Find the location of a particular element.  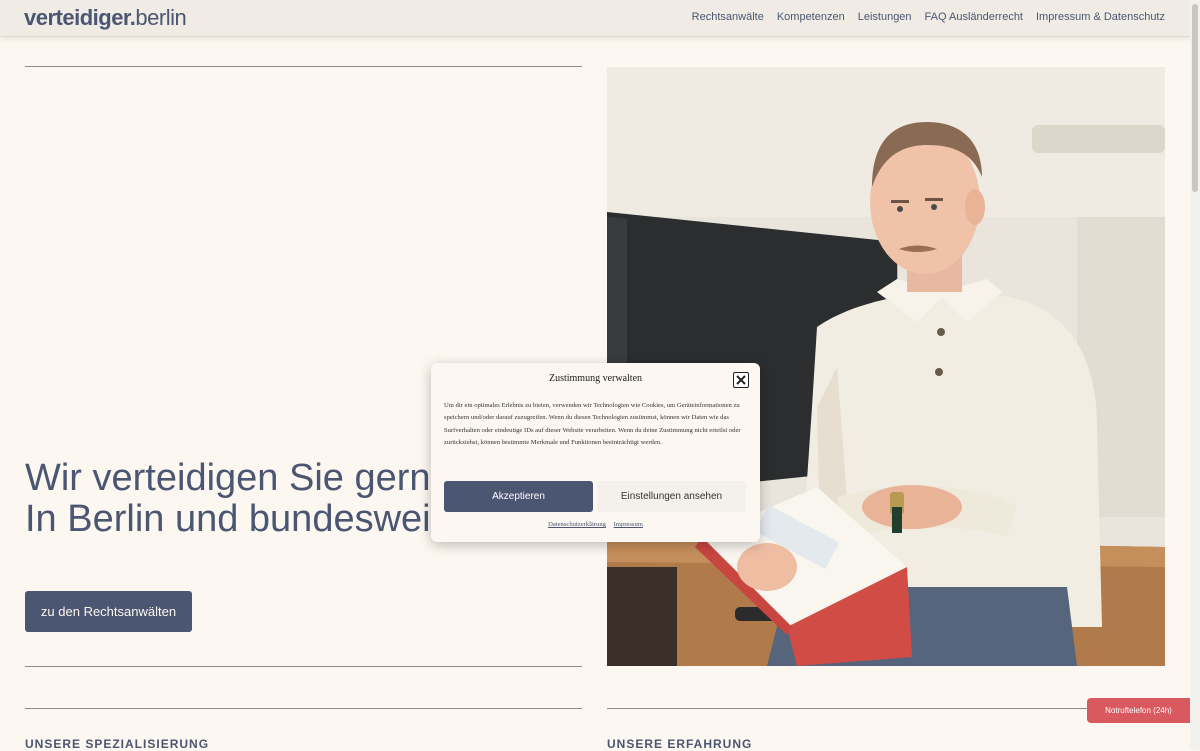

divider-mid is located at coordinates (303, 666).